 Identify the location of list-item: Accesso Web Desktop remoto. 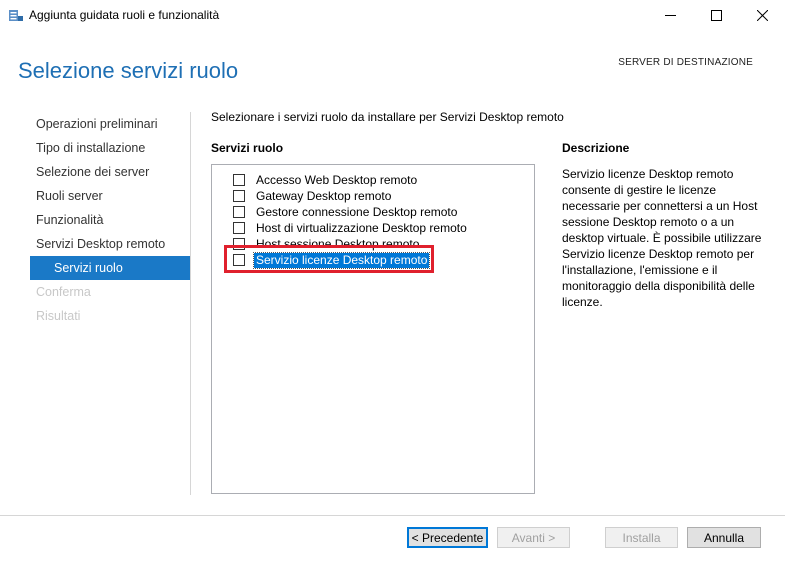
(326, 180).